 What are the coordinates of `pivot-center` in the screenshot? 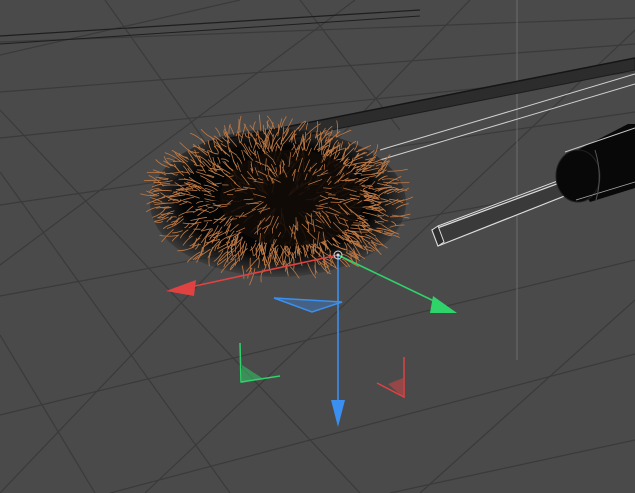 It's located at (338, 255).